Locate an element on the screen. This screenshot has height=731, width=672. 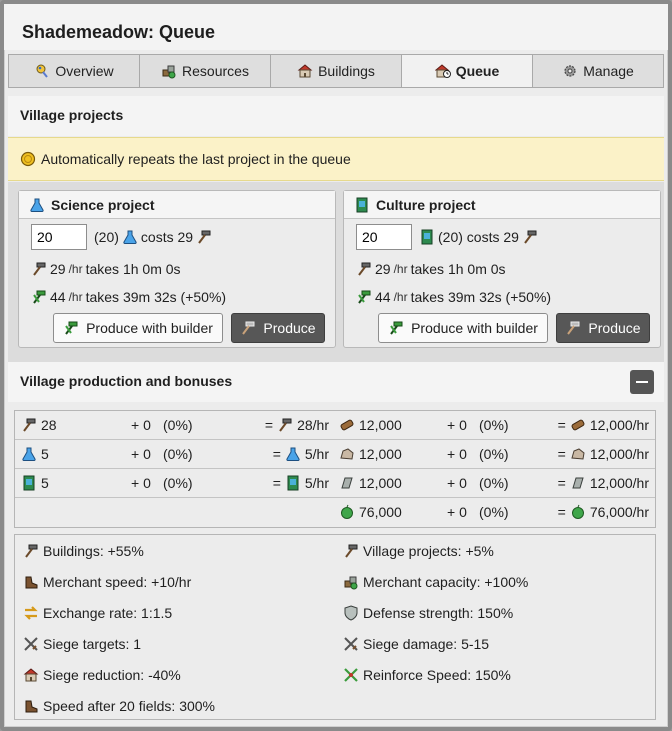
science-produce-with-builder-button: Produce with builder is located at coordinates (138, 328).